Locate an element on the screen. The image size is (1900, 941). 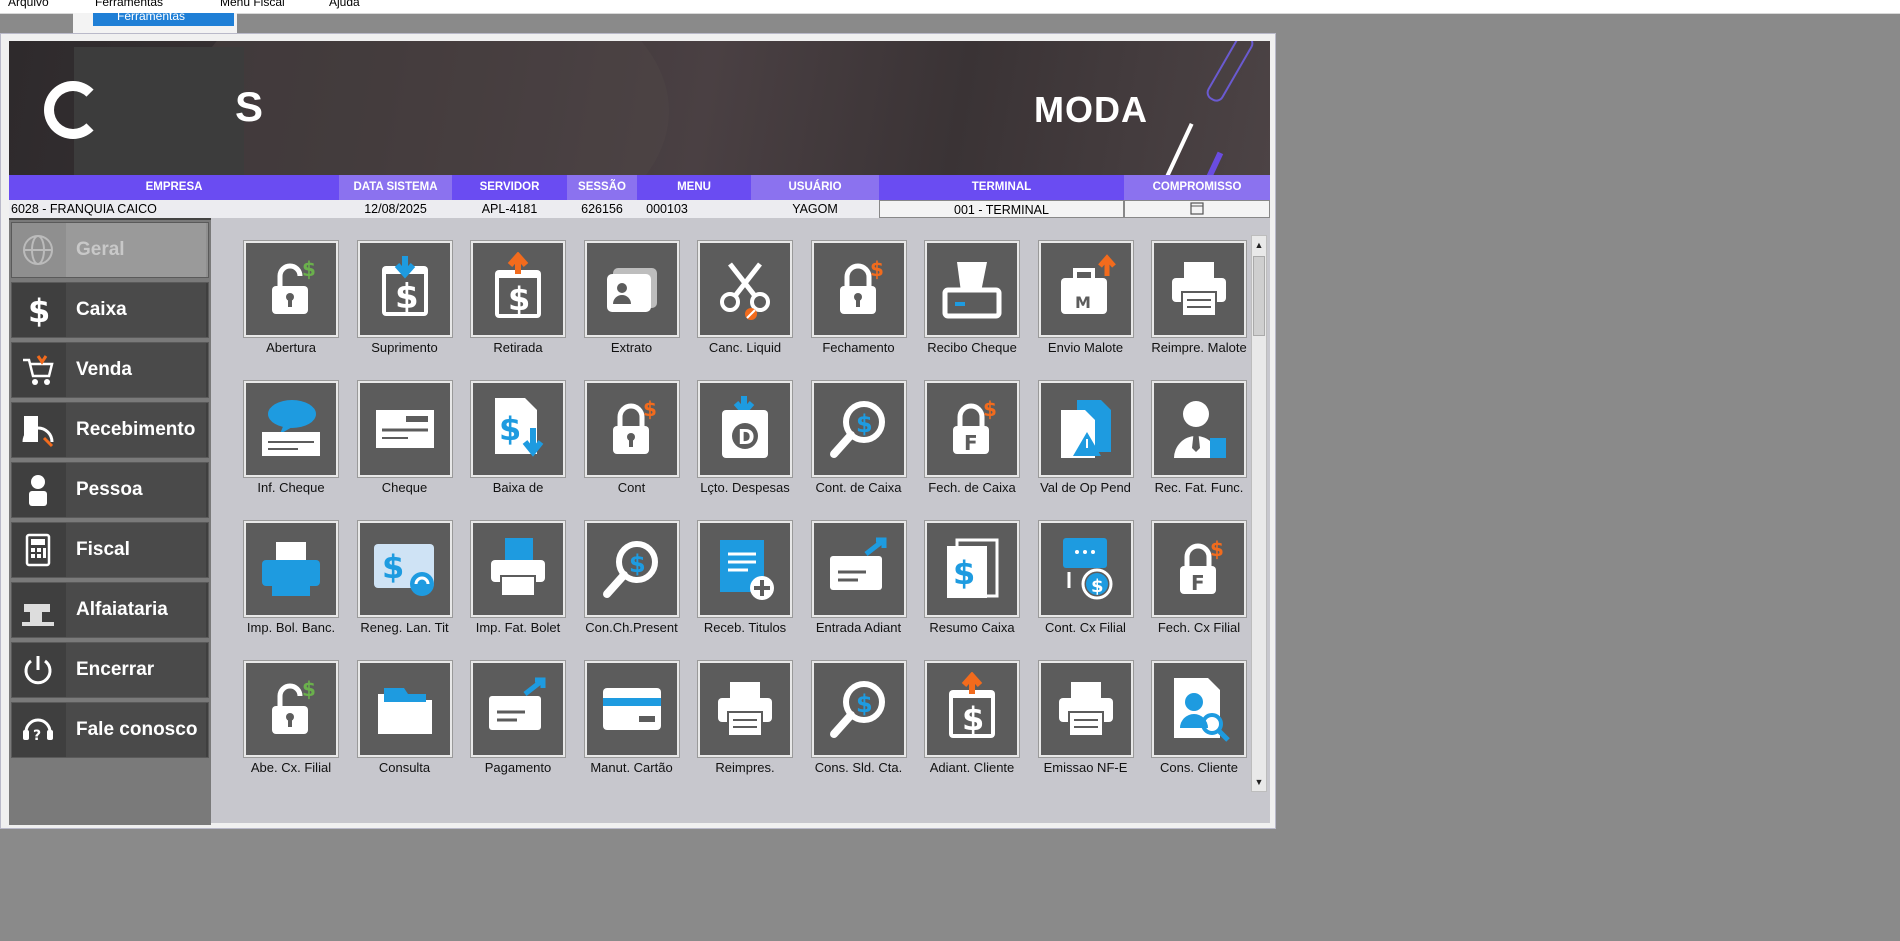
tile-label: Resumo Caixa is located at coordinates (972, 627).